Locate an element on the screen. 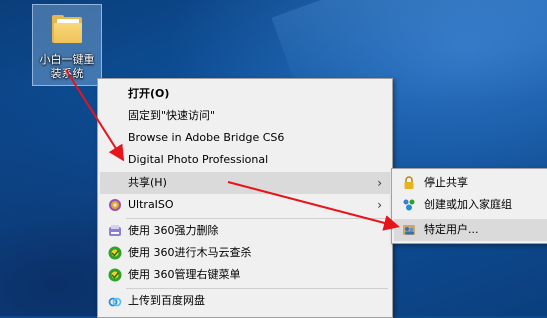 The width and height of the screenshot is (547, 318). submenu-item-label: 创建或加入家庭组 is located at coordinates (468, 204).